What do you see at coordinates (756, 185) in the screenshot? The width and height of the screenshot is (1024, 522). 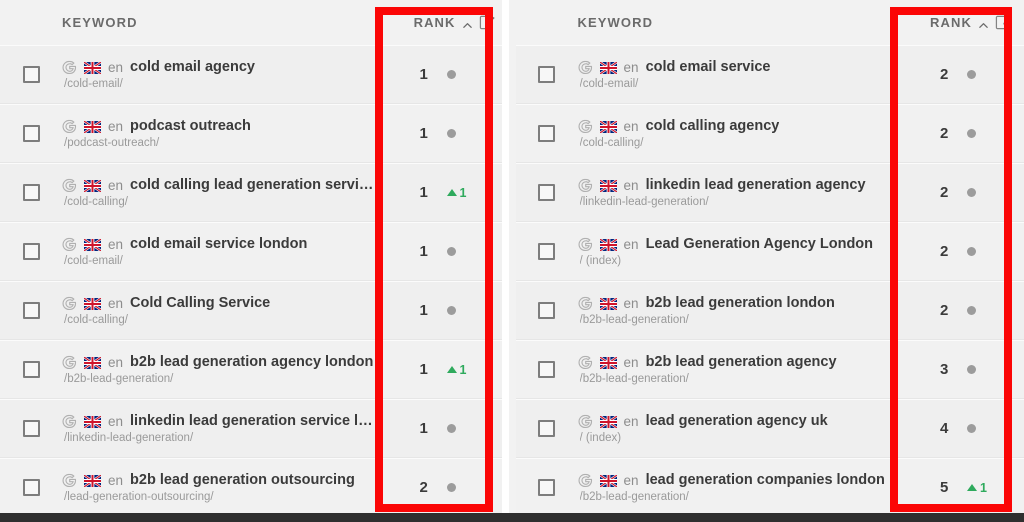 I see `keyword-text: linkedin lead generation agency` at bounding box center [756, 185].